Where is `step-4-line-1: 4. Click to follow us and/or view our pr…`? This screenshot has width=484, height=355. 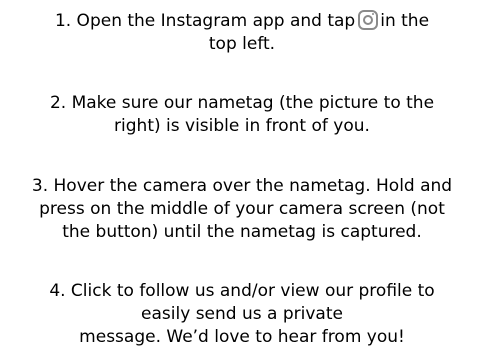 step-4-line-1: 4. Click to follow us and/or view our pr… is located at coordinates (242, 291).